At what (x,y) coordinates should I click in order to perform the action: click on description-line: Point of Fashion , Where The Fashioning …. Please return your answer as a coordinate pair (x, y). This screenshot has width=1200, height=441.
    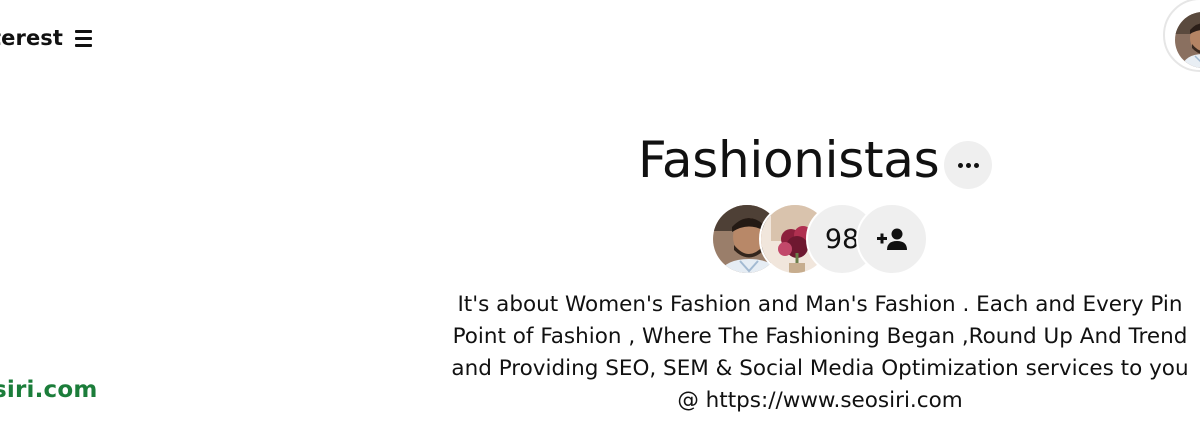
    Looking at the image, I should click on (820, 336).